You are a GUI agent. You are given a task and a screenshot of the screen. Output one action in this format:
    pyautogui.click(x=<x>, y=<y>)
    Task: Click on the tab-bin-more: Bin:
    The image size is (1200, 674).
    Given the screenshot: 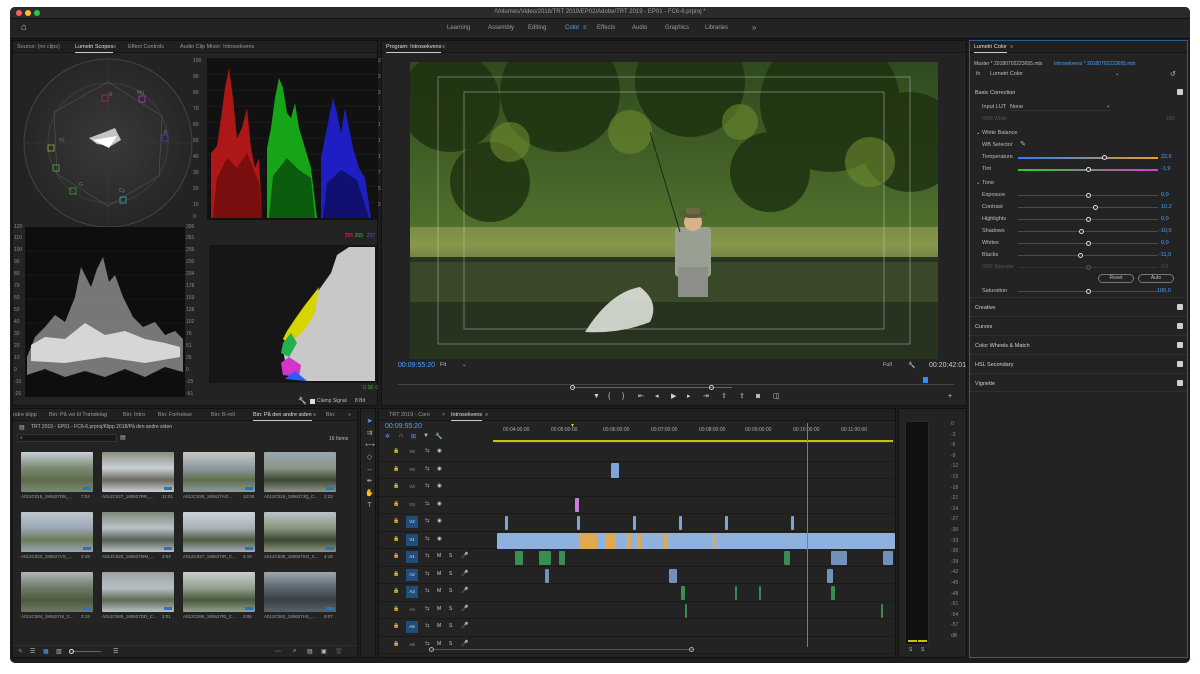 What is the action you would take?
    pyautogui.click(x=330, y=415)
    